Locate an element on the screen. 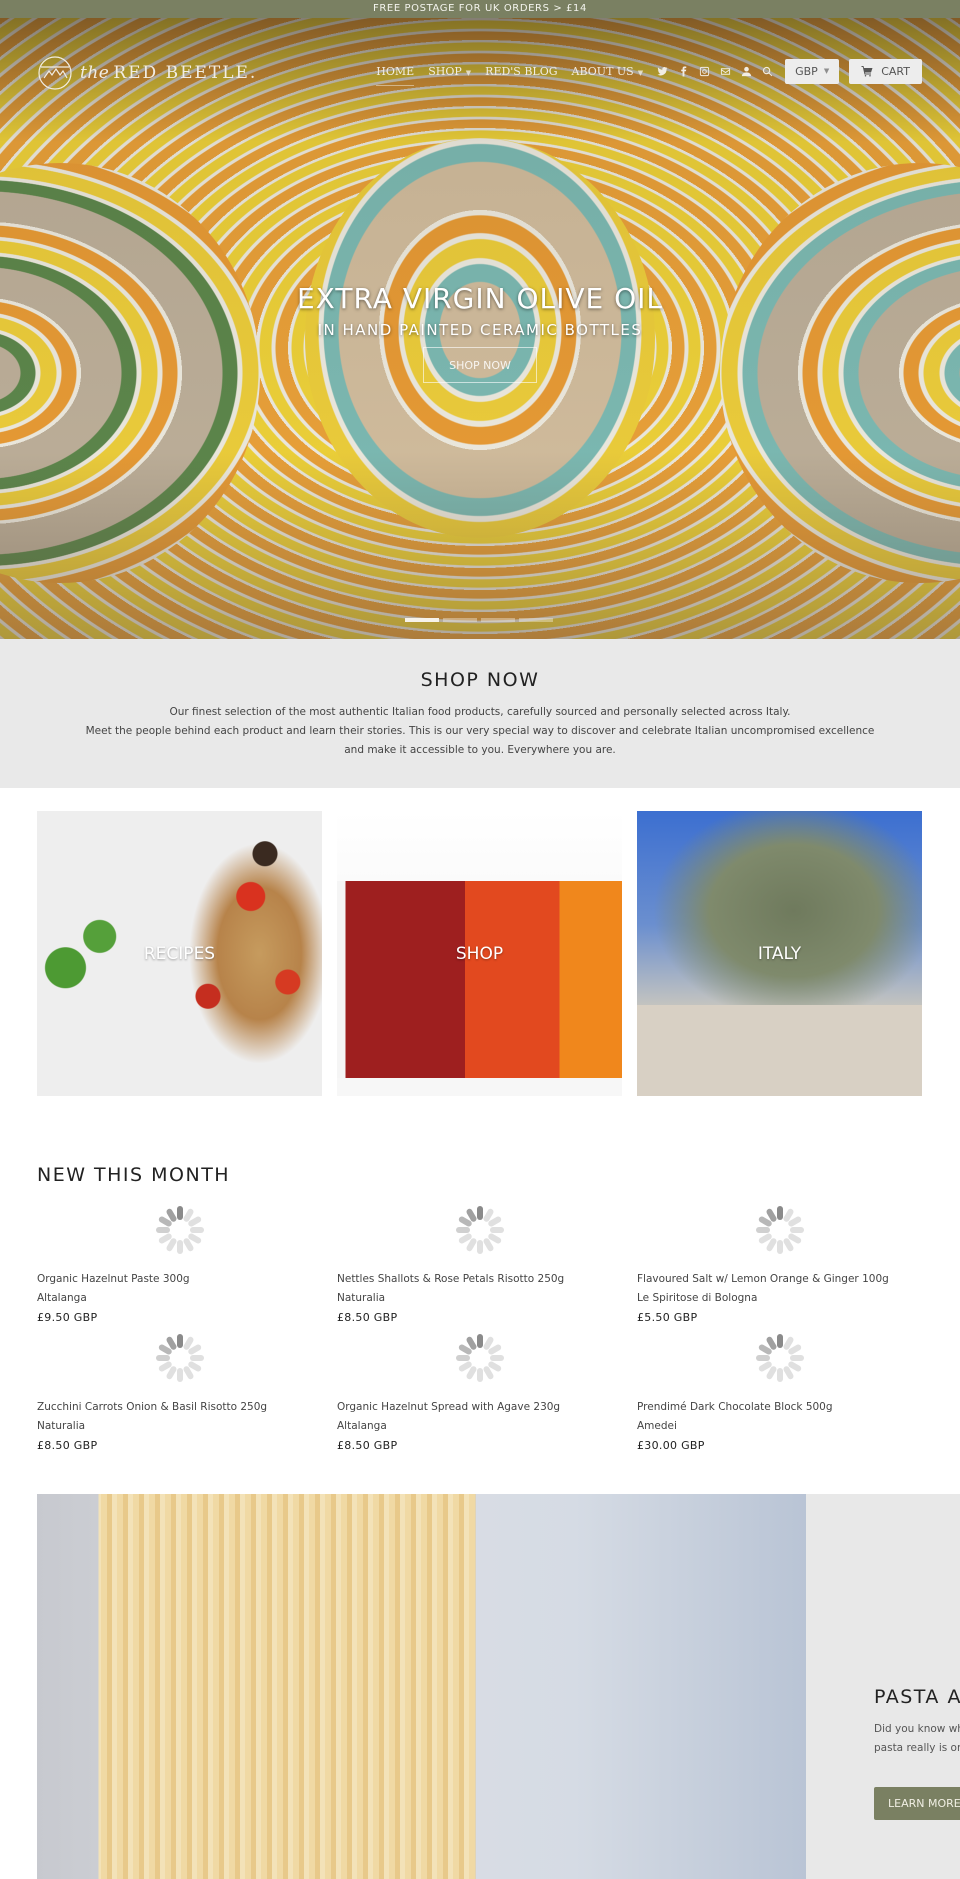 Image resolution: width=960 pixels, height=1879 pixels. feature-heading: PASTA AT is located at coordinates (917, 1697).